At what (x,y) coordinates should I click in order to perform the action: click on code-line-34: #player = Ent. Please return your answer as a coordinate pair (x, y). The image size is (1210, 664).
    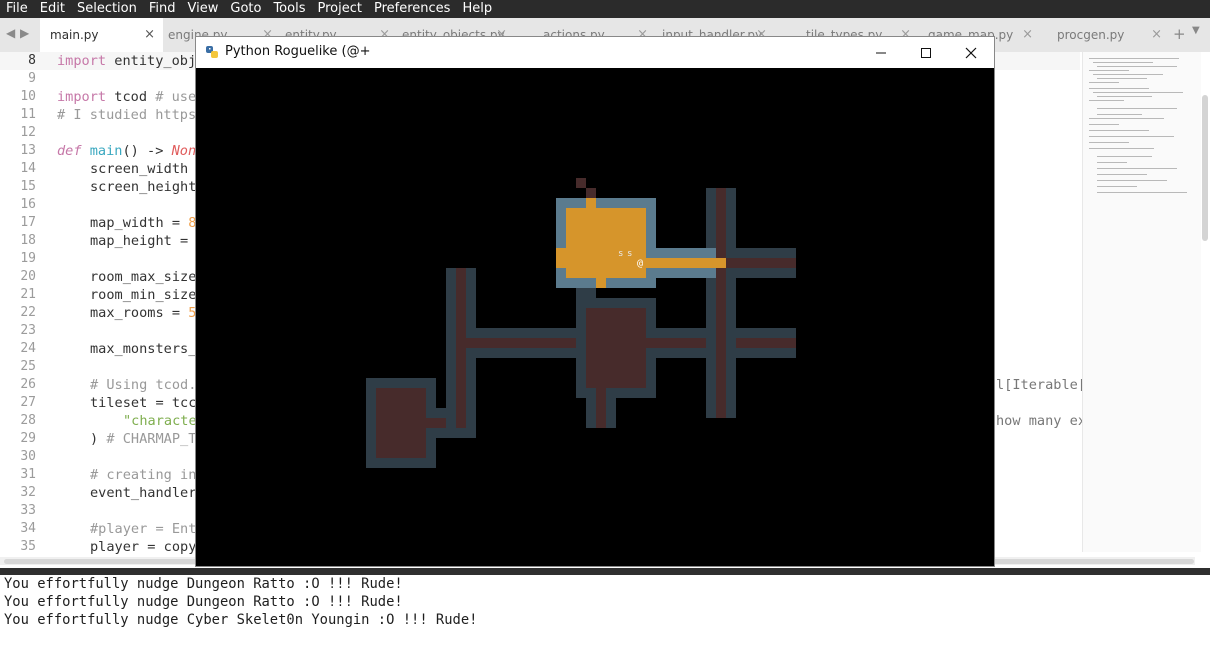
    Looking at the image, I should click on (143, 529).